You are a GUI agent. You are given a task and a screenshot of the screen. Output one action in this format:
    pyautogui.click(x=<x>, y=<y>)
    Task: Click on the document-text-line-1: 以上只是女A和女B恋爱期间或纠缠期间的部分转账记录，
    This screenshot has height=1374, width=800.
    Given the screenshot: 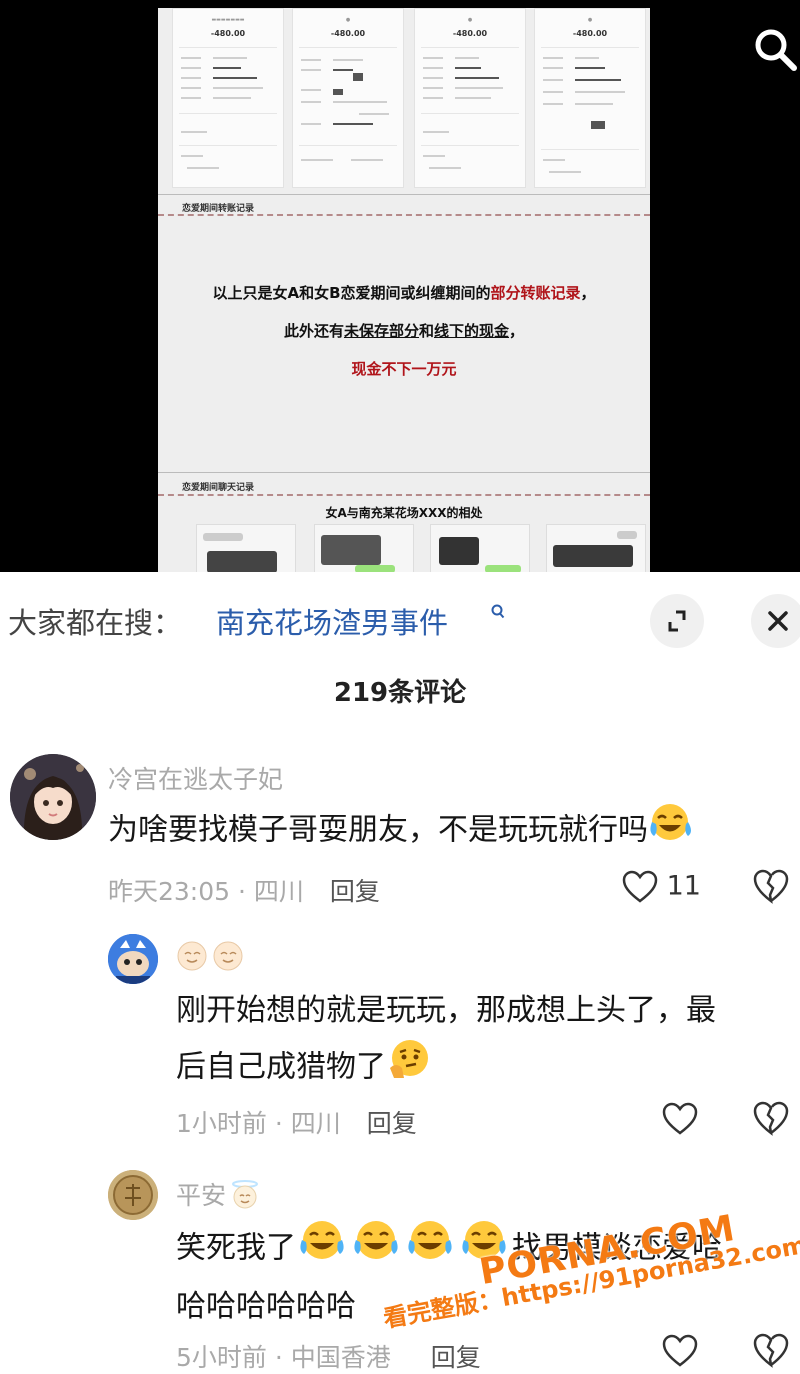 What is the action you would take?
    pyautogui.click(x=404, y=293)
    